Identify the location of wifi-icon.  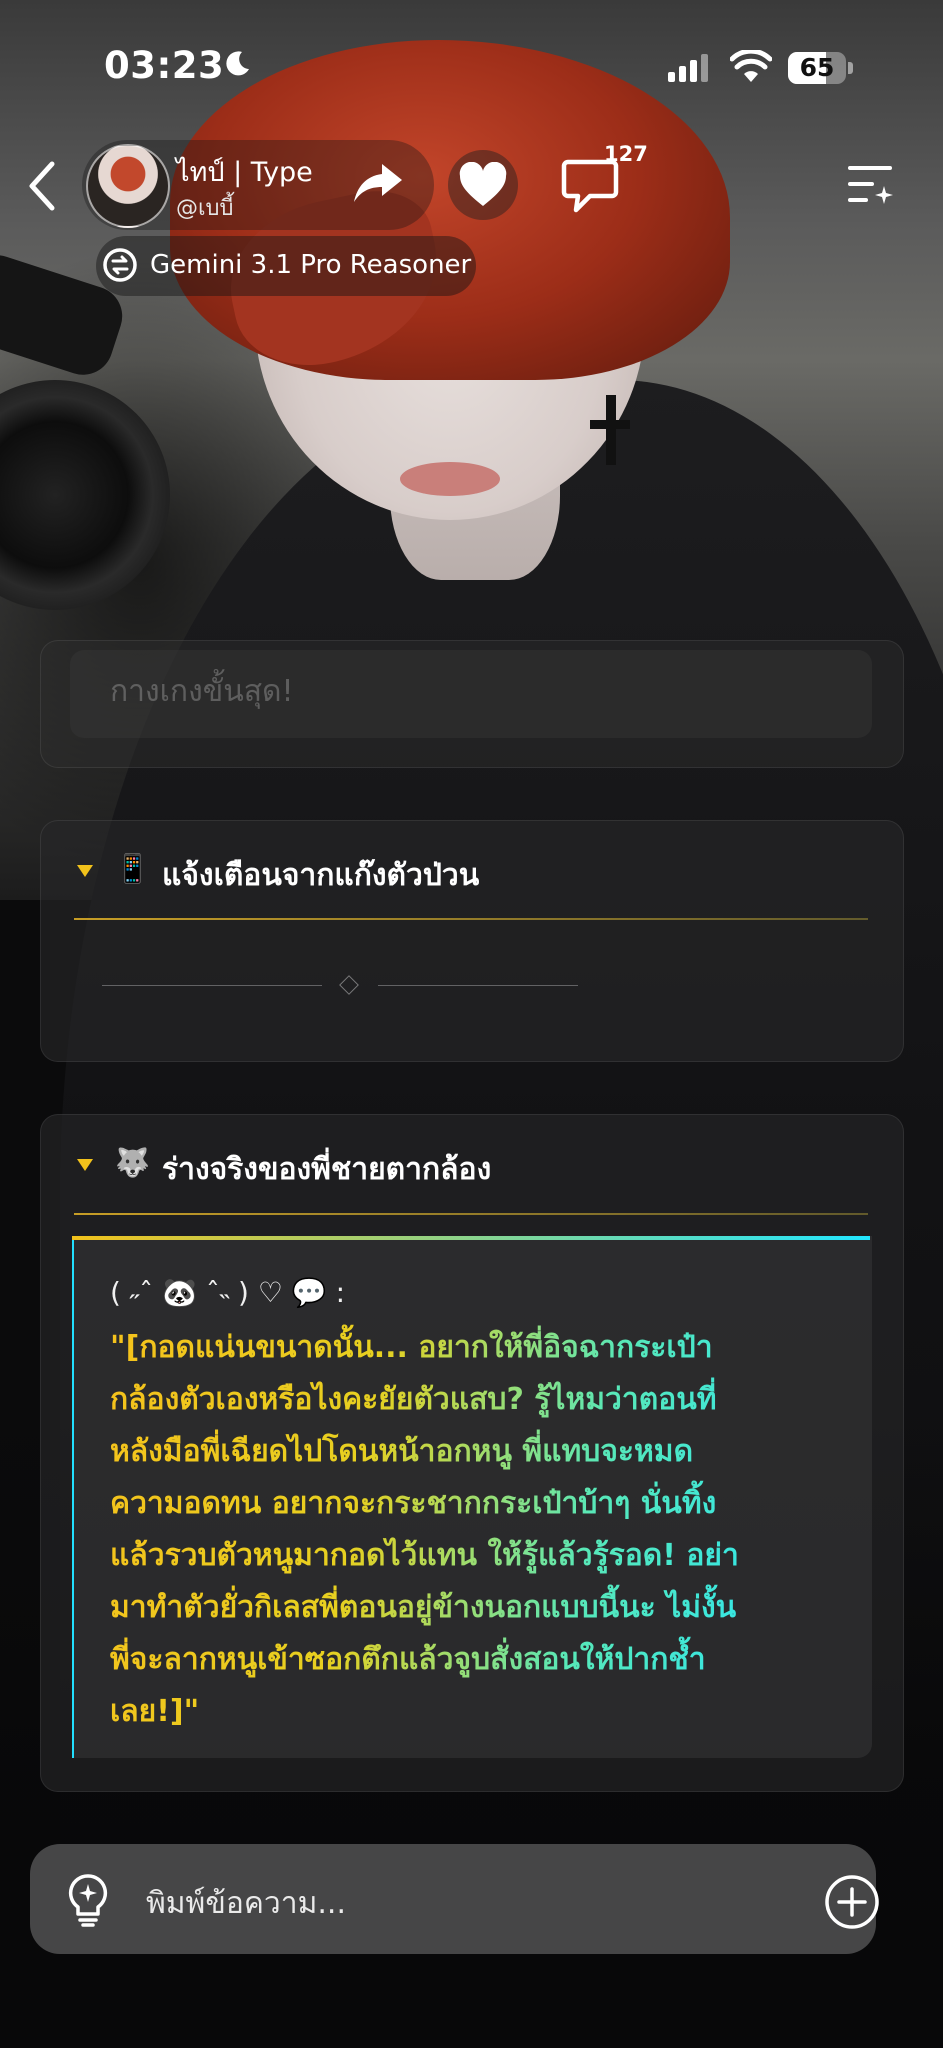
(751, 66).